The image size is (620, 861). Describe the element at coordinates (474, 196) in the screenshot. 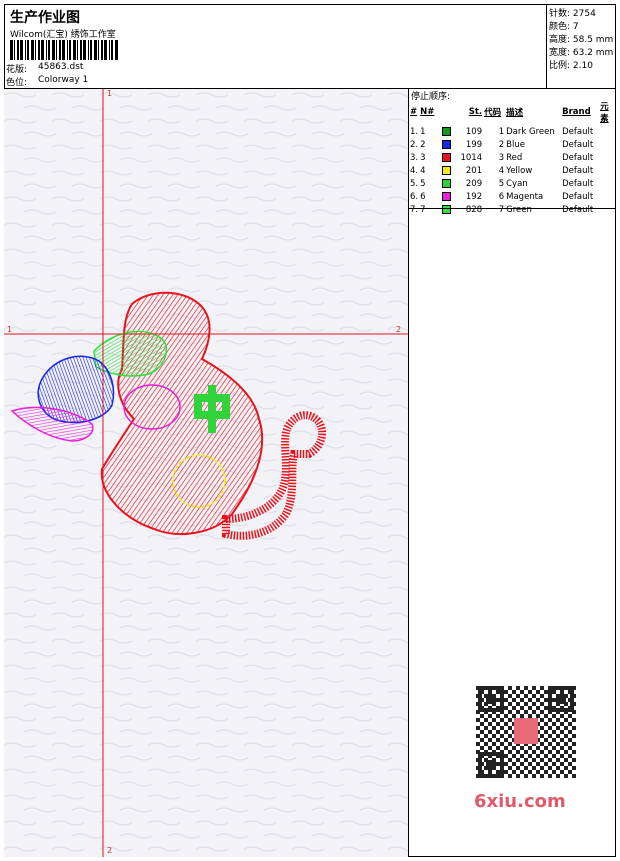

I see `stitch-count: 192` at that location.